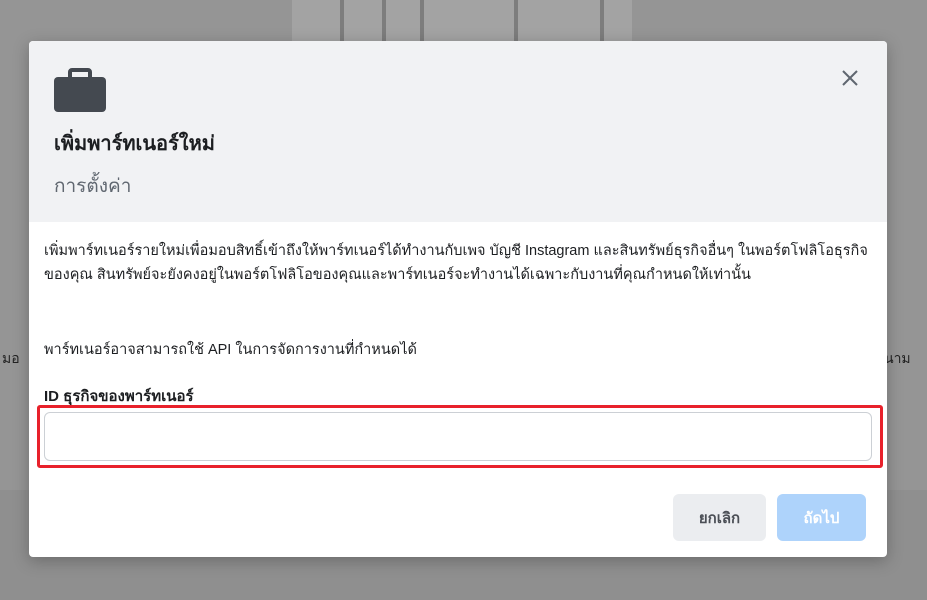  I want to click on cancel-button: ยกเลิก, so click(719, 517).